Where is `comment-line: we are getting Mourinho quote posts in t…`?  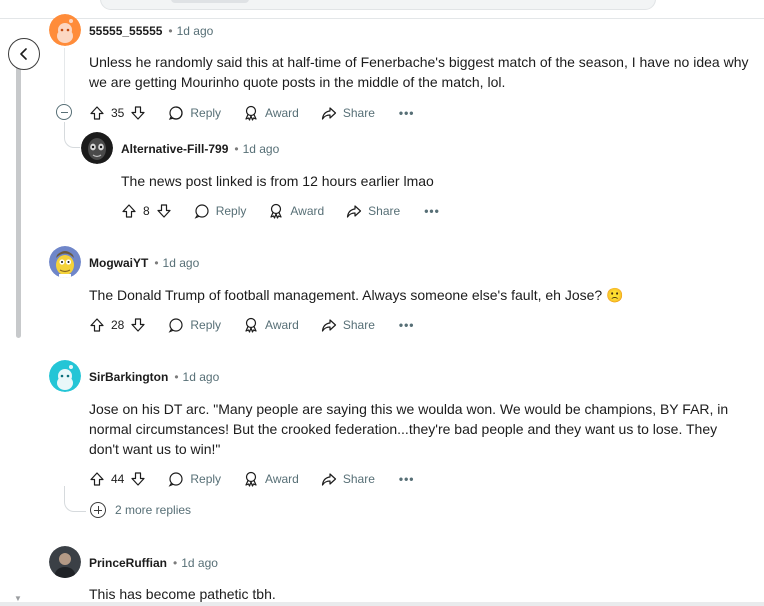 comment-line: we are getting Mourinho quote posts in t… is located at coordinates (297, 82).